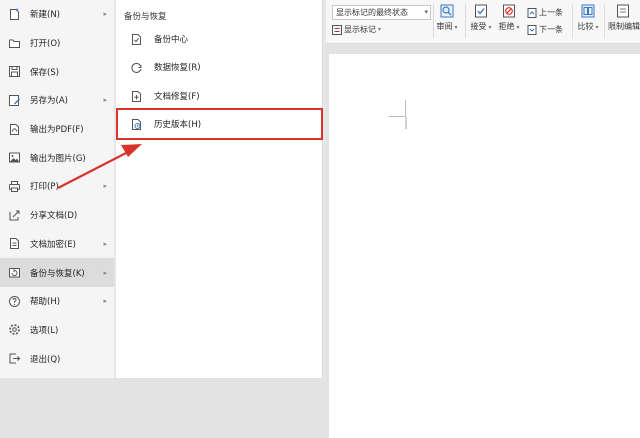 The image size is (640, 438). I want to click on markup-display-select: 显示标记的最终状态 ▾, so click(381, 12).